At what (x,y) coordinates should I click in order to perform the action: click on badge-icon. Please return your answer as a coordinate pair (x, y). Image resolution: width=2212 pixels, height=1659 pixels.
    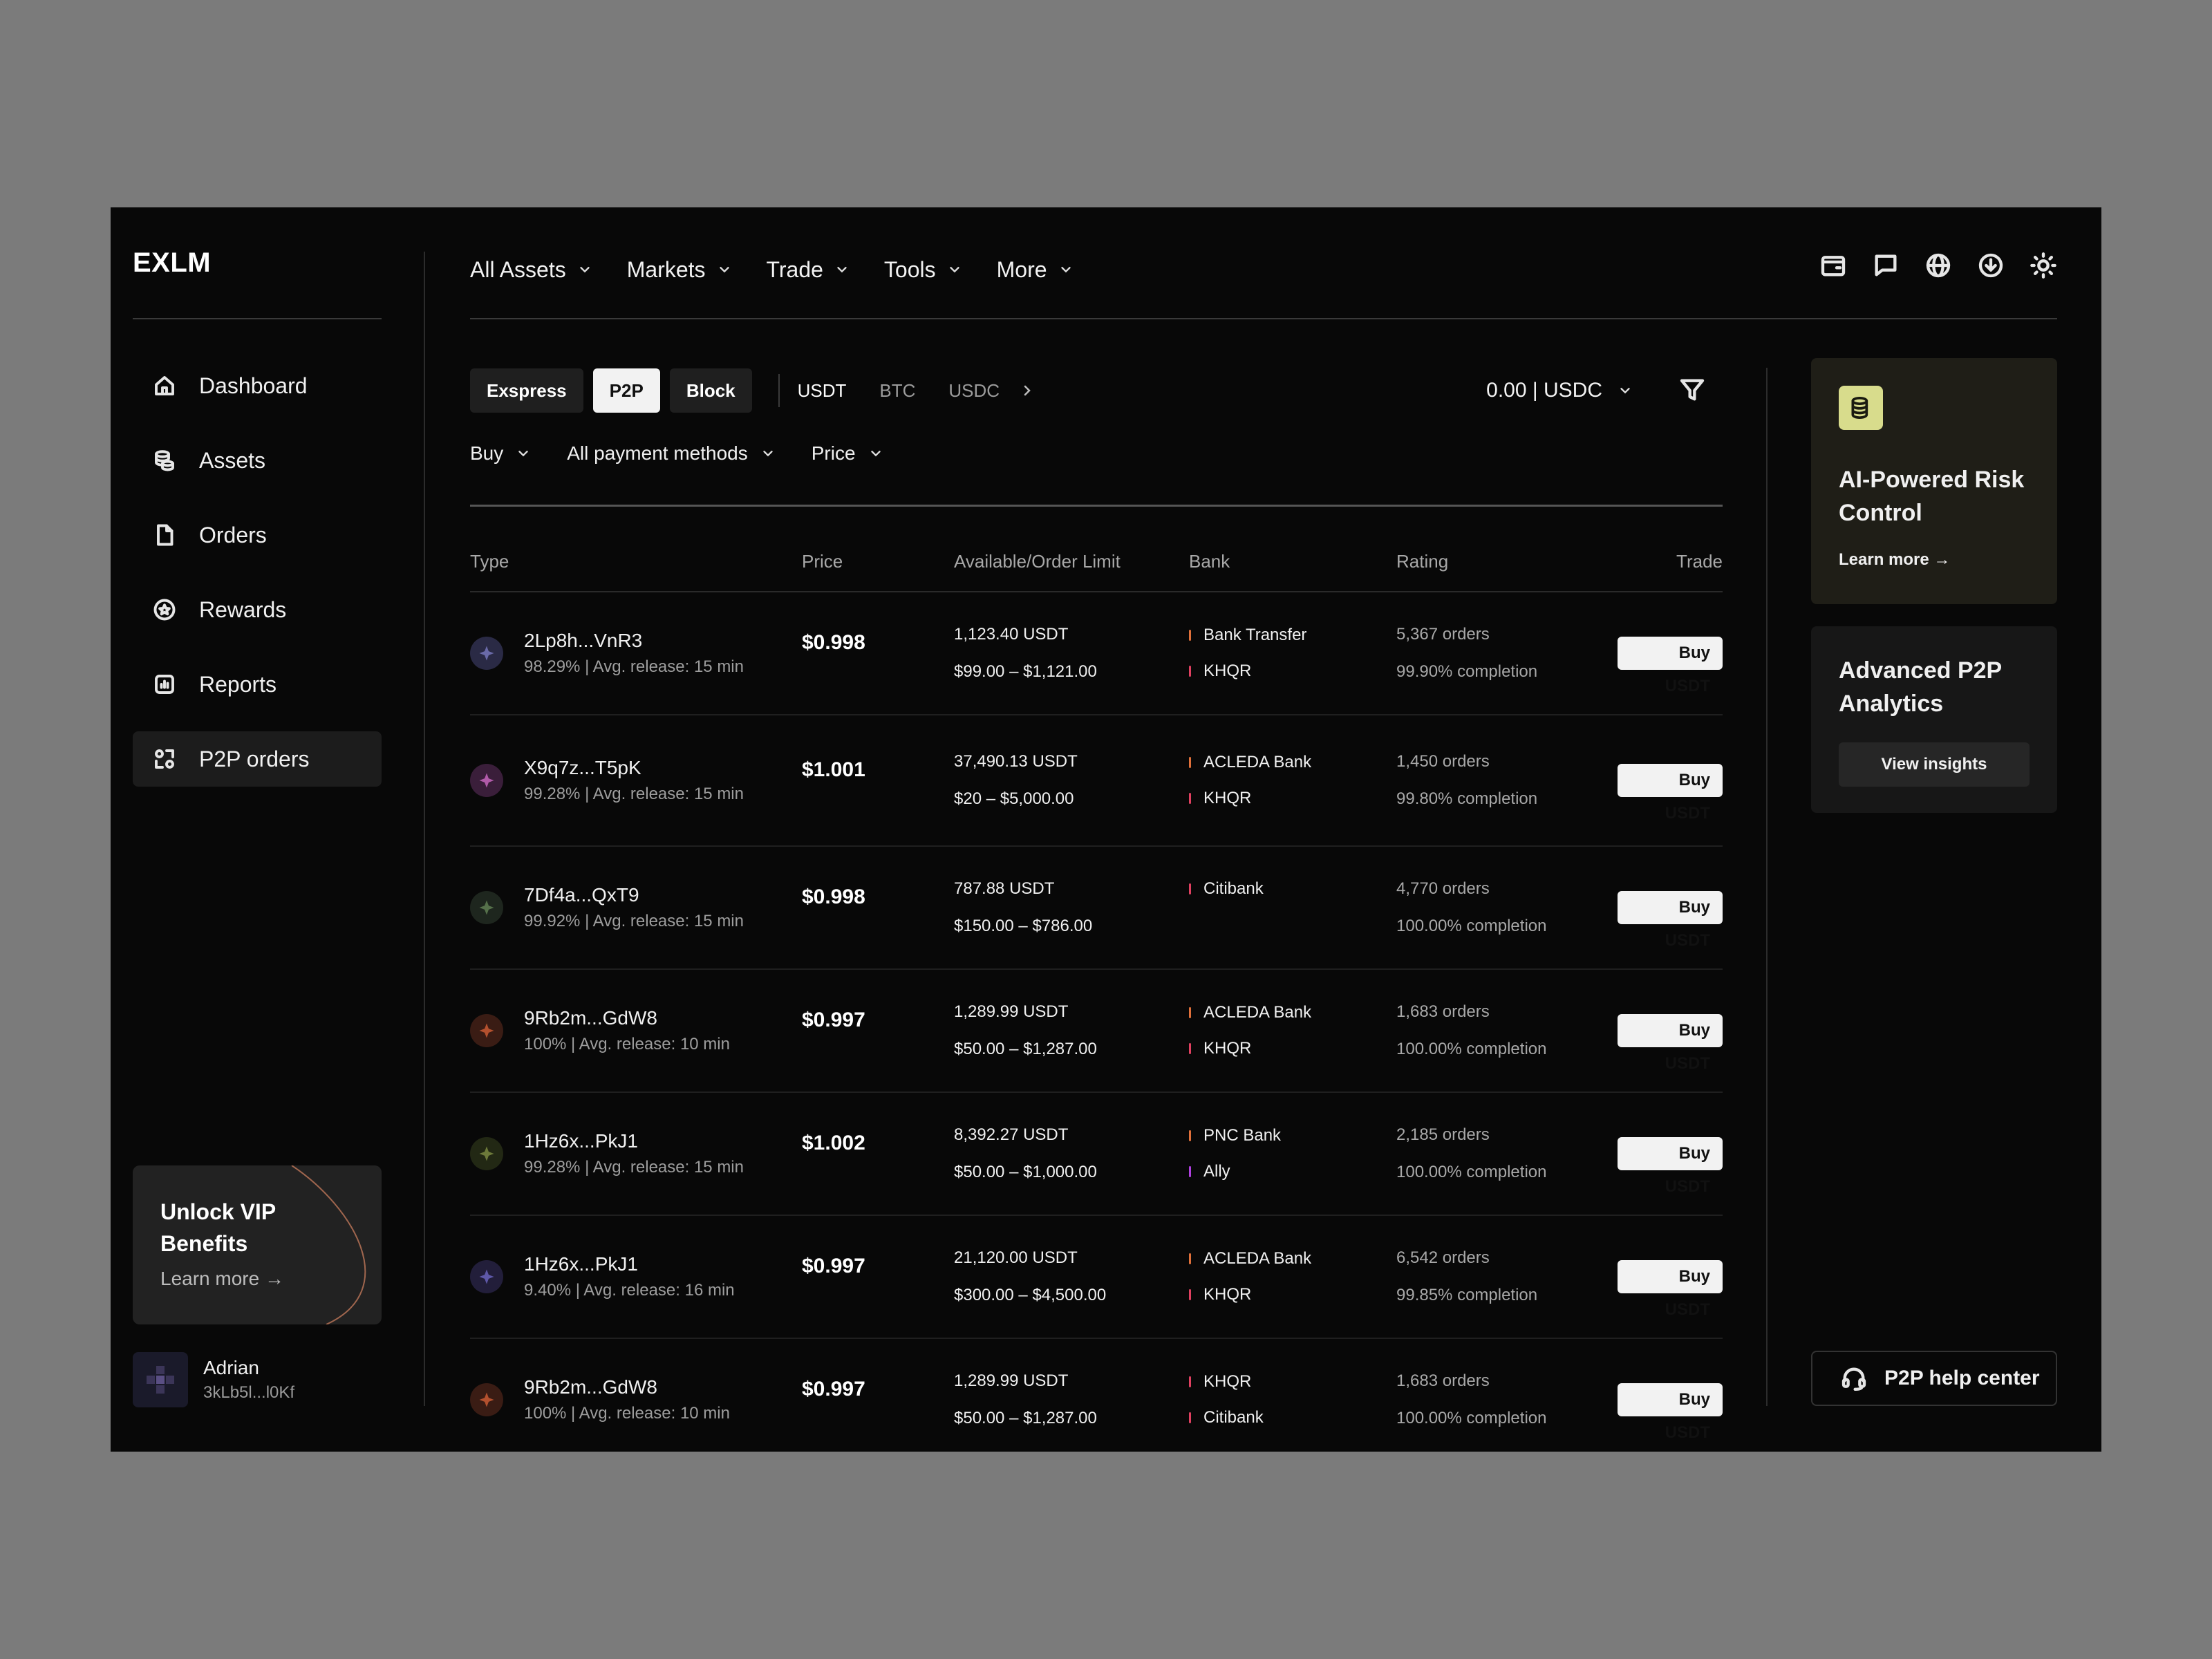
    Looking at the image, I should click on (164, 610).